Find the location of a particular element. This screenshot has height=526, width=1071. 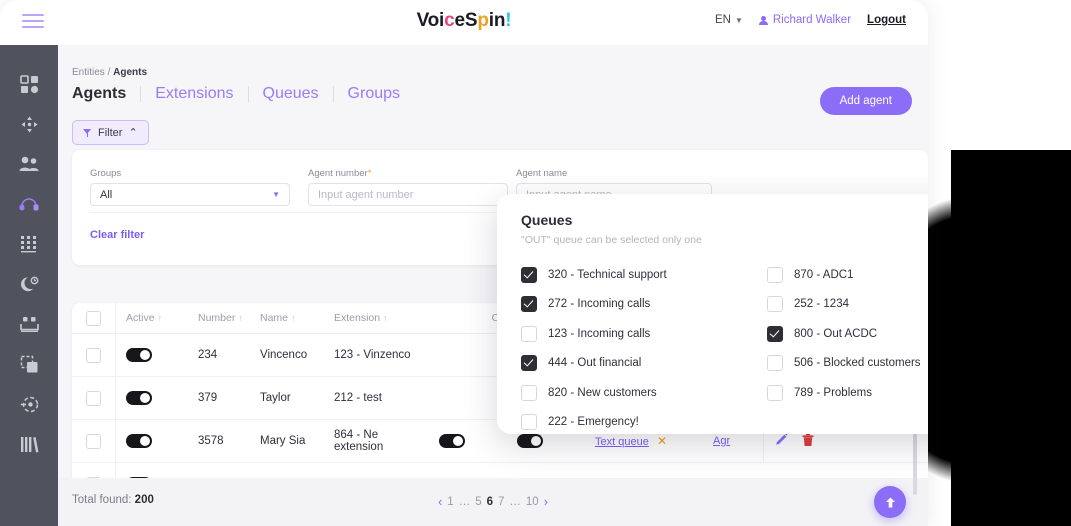

row-name: Mary Sia is located at coordinates (283, 441).